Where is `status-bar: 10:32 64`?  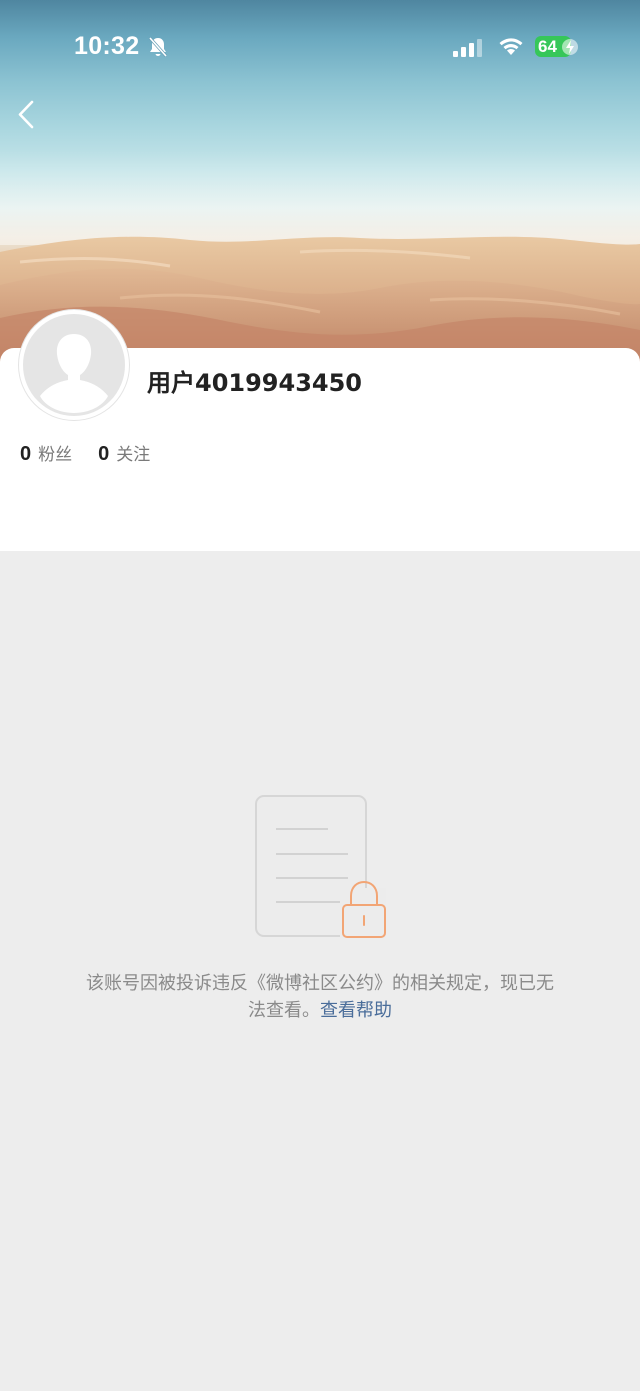 status-bar: 10:32 64 is located at coordinates (320, 48).